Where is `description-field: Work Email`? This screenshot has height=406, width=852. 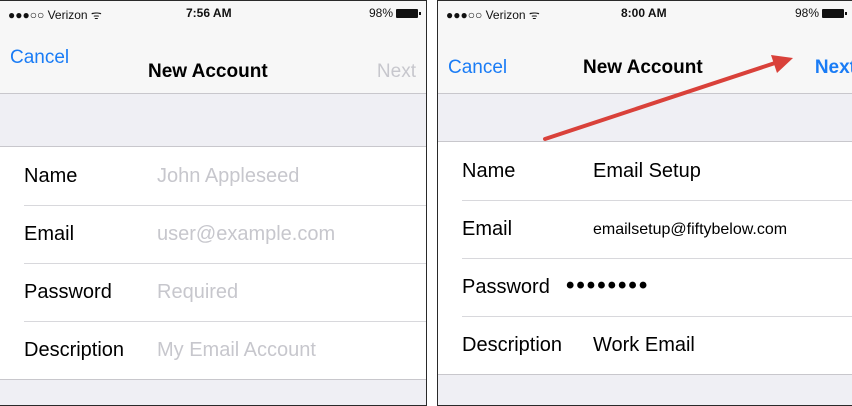 description-field: Work Email is located at coordinates (644, 345).